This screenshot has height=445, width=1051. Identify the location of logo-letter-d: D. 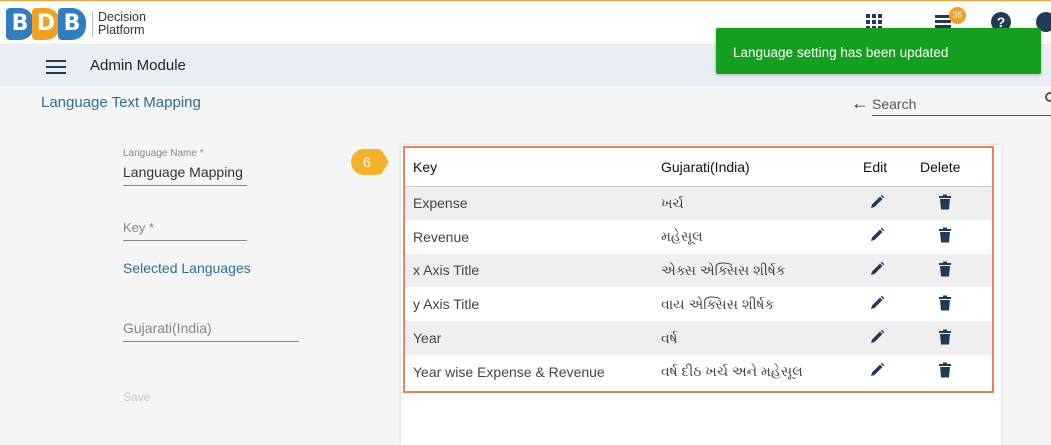
(46, 24).